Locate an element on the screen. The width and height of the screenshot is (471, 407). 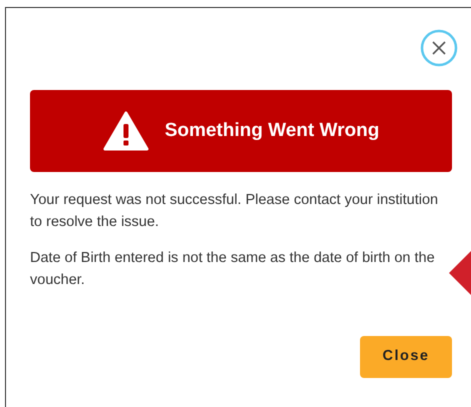
message-text: Date of Birth entered is not the same as the date of birth on the voucher. is located at coordinates (233, 269).